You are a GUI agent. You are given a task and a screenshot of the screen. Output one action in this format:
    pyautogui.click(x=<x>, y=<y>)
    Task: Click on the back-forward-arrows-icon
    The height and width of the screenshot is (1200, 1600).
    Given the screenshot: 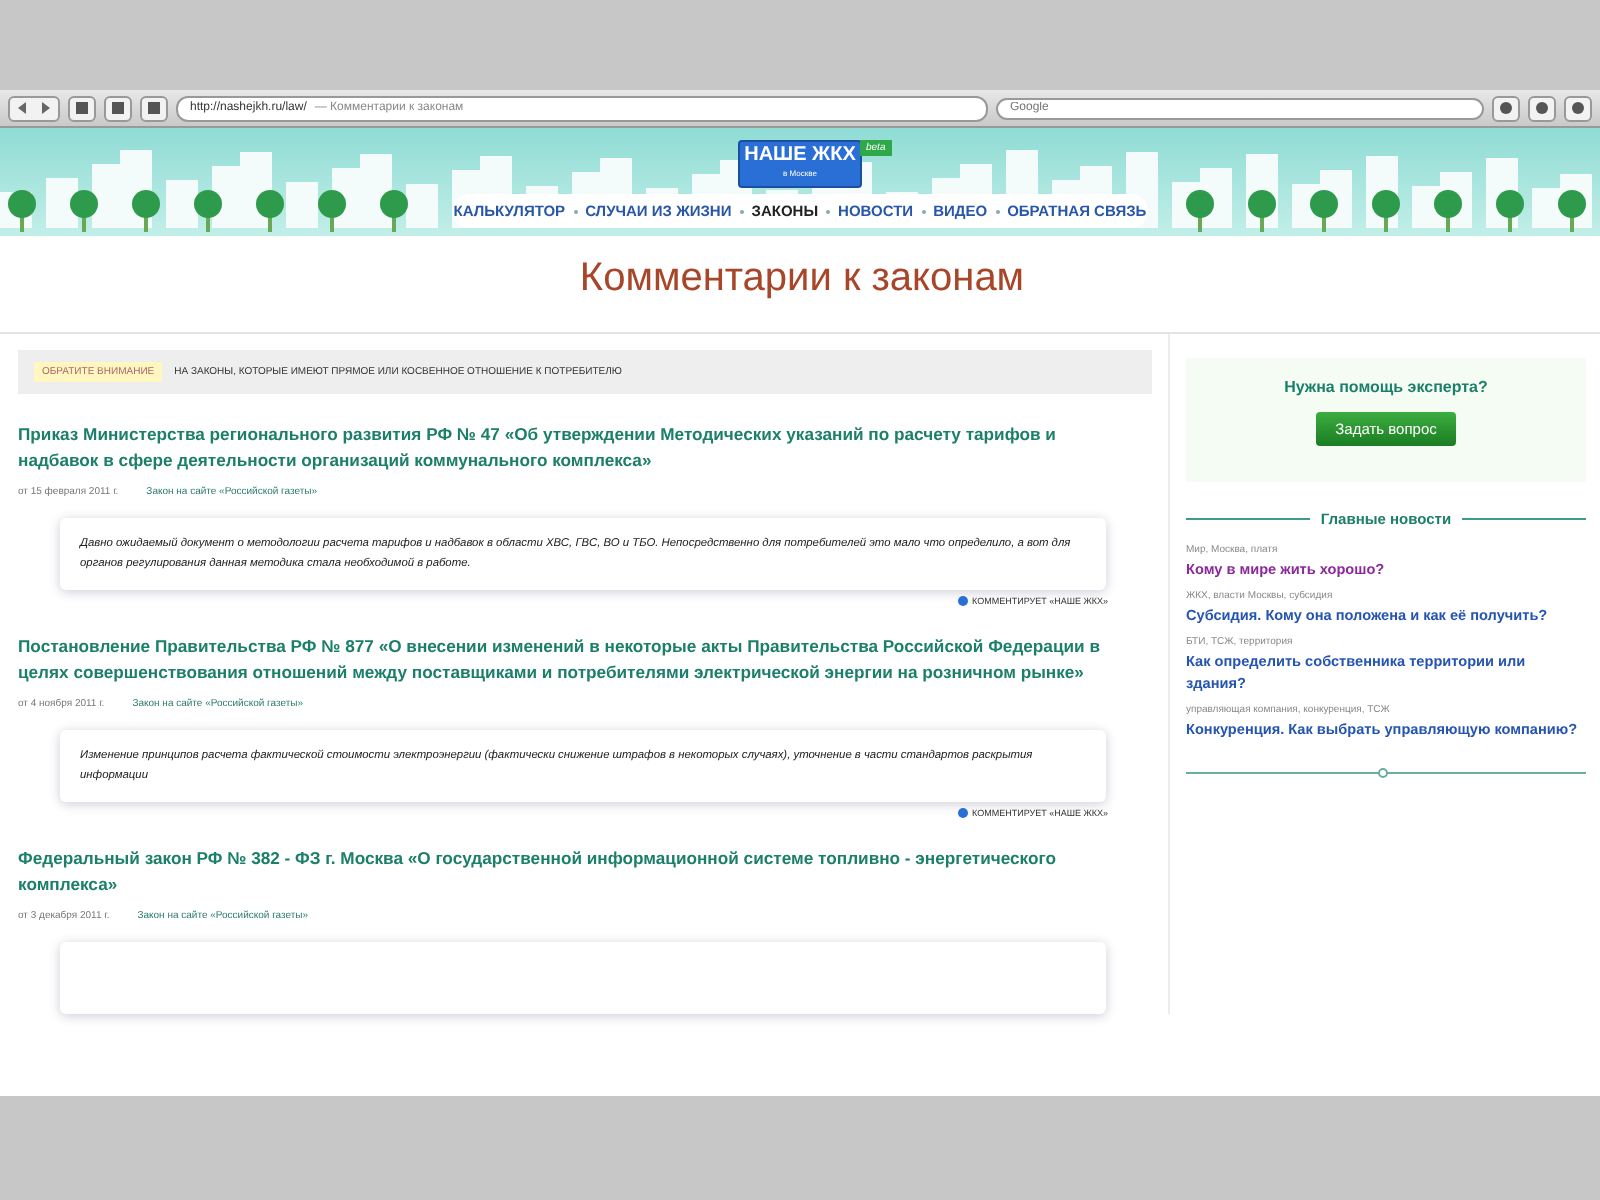 What is the action you would take?
    pyautogui.click(x=34, y=108)
    